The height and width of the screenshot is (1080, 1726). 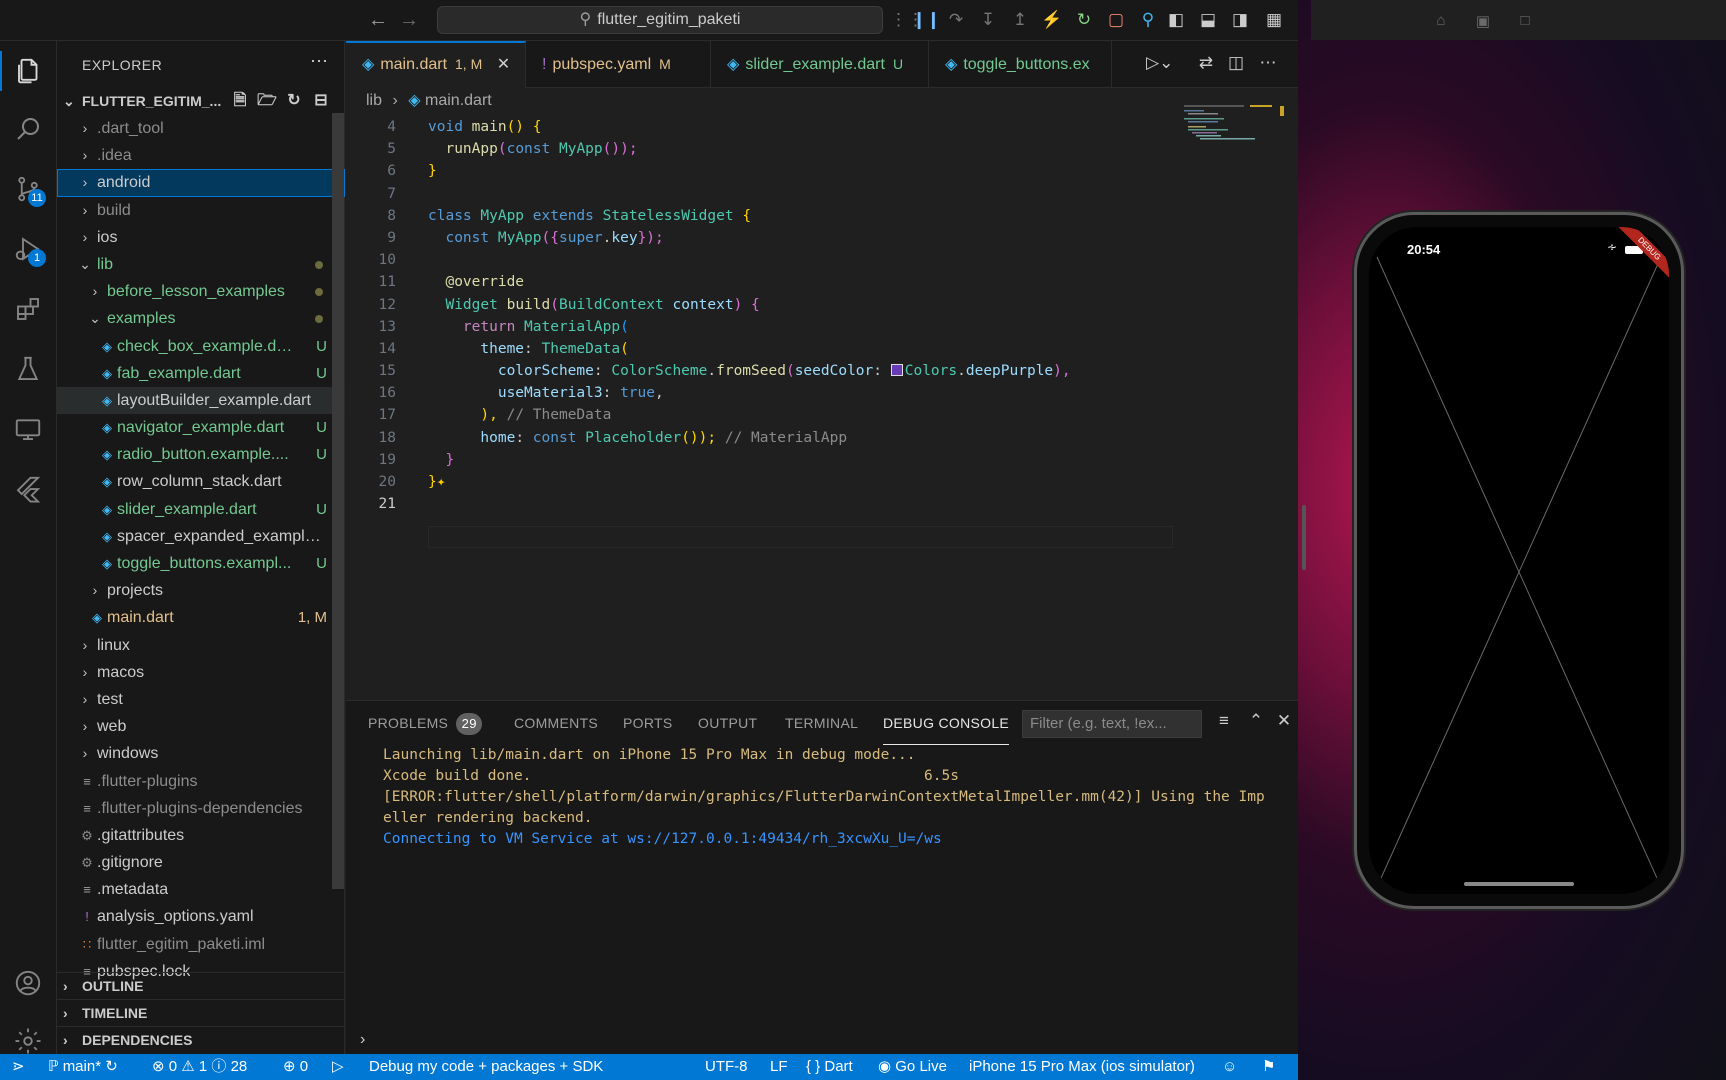 I want to click on debug-config-icon: ▷, so click(x=338, y=1067).